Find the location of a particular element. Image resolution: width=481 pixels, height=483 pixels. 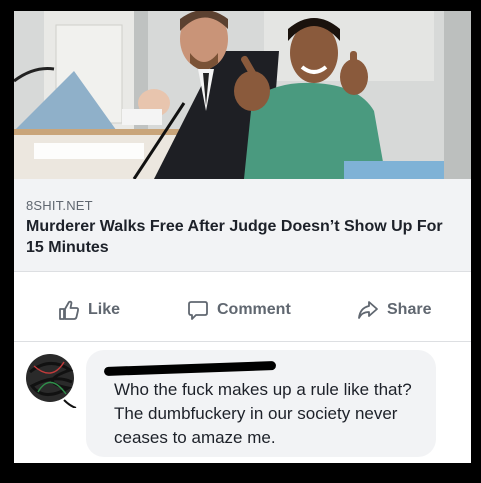

scribbled-avatar-icon is located at coordinates (51, 381).